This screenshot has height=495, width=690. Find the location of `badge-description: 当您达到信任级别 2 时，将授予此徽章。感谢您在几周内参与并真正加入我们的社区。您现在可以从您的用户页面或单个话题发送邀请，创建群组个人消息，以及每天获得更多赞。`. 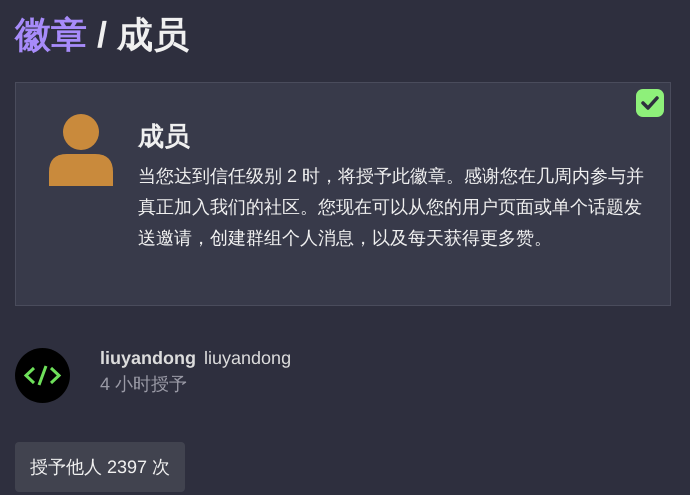

badge-description: 当您达到信任级别 2 时，将授予此徽章。感谢您在几周内参与并真正加入我们的社区。您现在可以从您的用户页面或单个话题发送邀请，创建群组个人消息，以及每天获得更多赞。 is located at coordinates (392, 207).